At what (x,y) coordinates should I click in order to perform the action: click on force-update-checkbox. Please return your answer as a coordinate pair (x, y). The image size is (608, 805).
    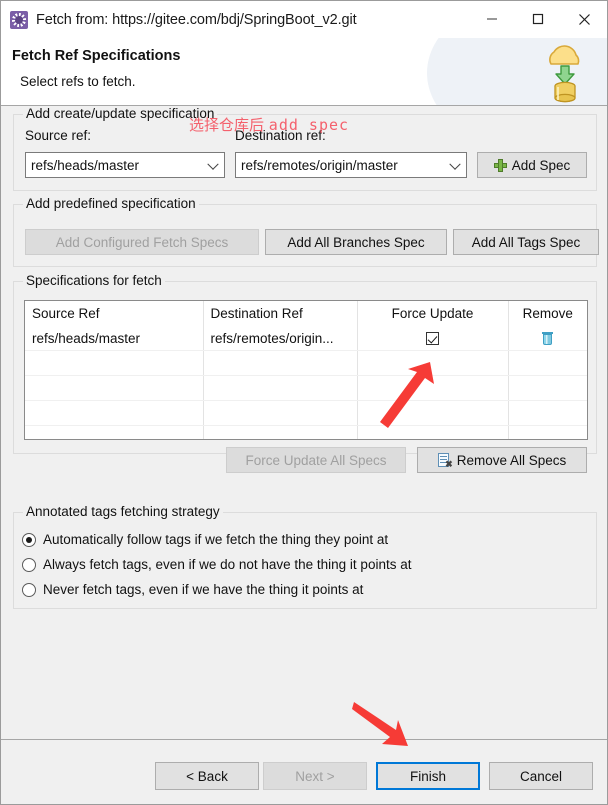
    Looking at the image, I should click on (432, 339).